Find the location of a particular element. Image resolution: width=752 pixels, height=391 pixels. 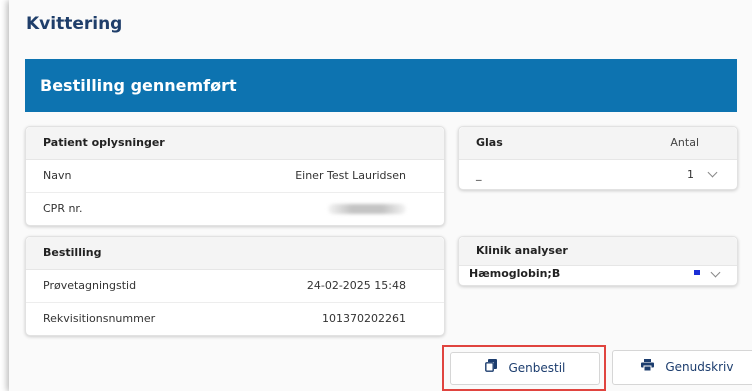

order-card-header: Bestilling is located at coordinates (235, 253).